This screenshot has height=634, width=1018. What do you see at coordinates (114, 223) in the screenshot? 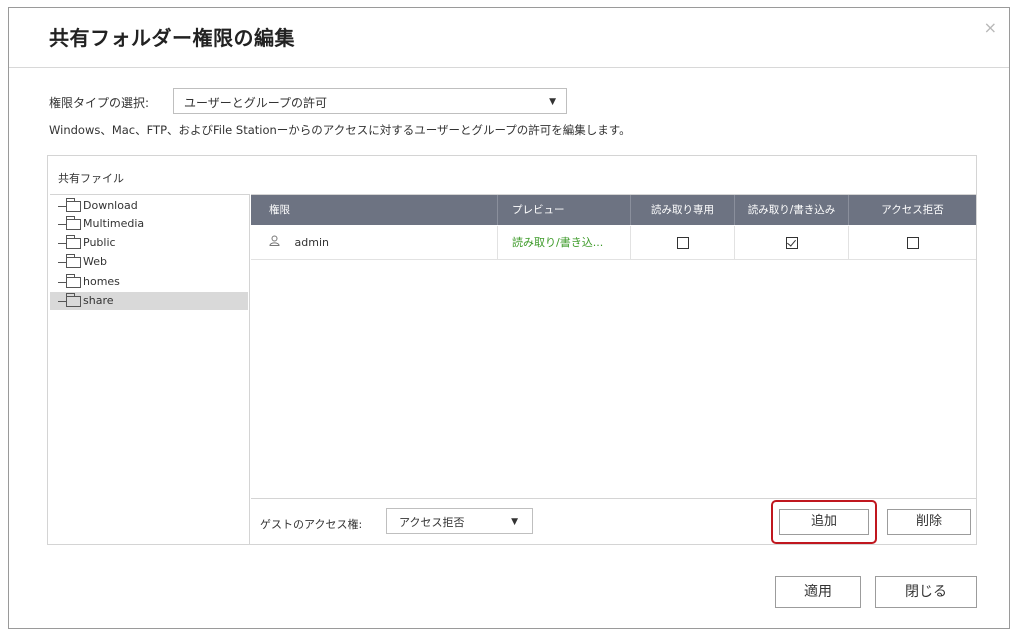
I see `folder-label: Multimedia` at bounding box center [114, 223].